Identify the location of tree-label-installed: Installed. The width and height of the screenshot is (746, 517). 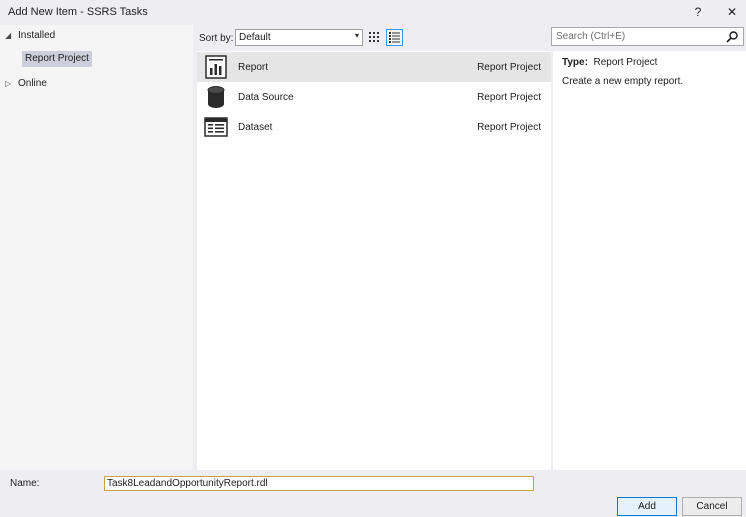
(37, 35).